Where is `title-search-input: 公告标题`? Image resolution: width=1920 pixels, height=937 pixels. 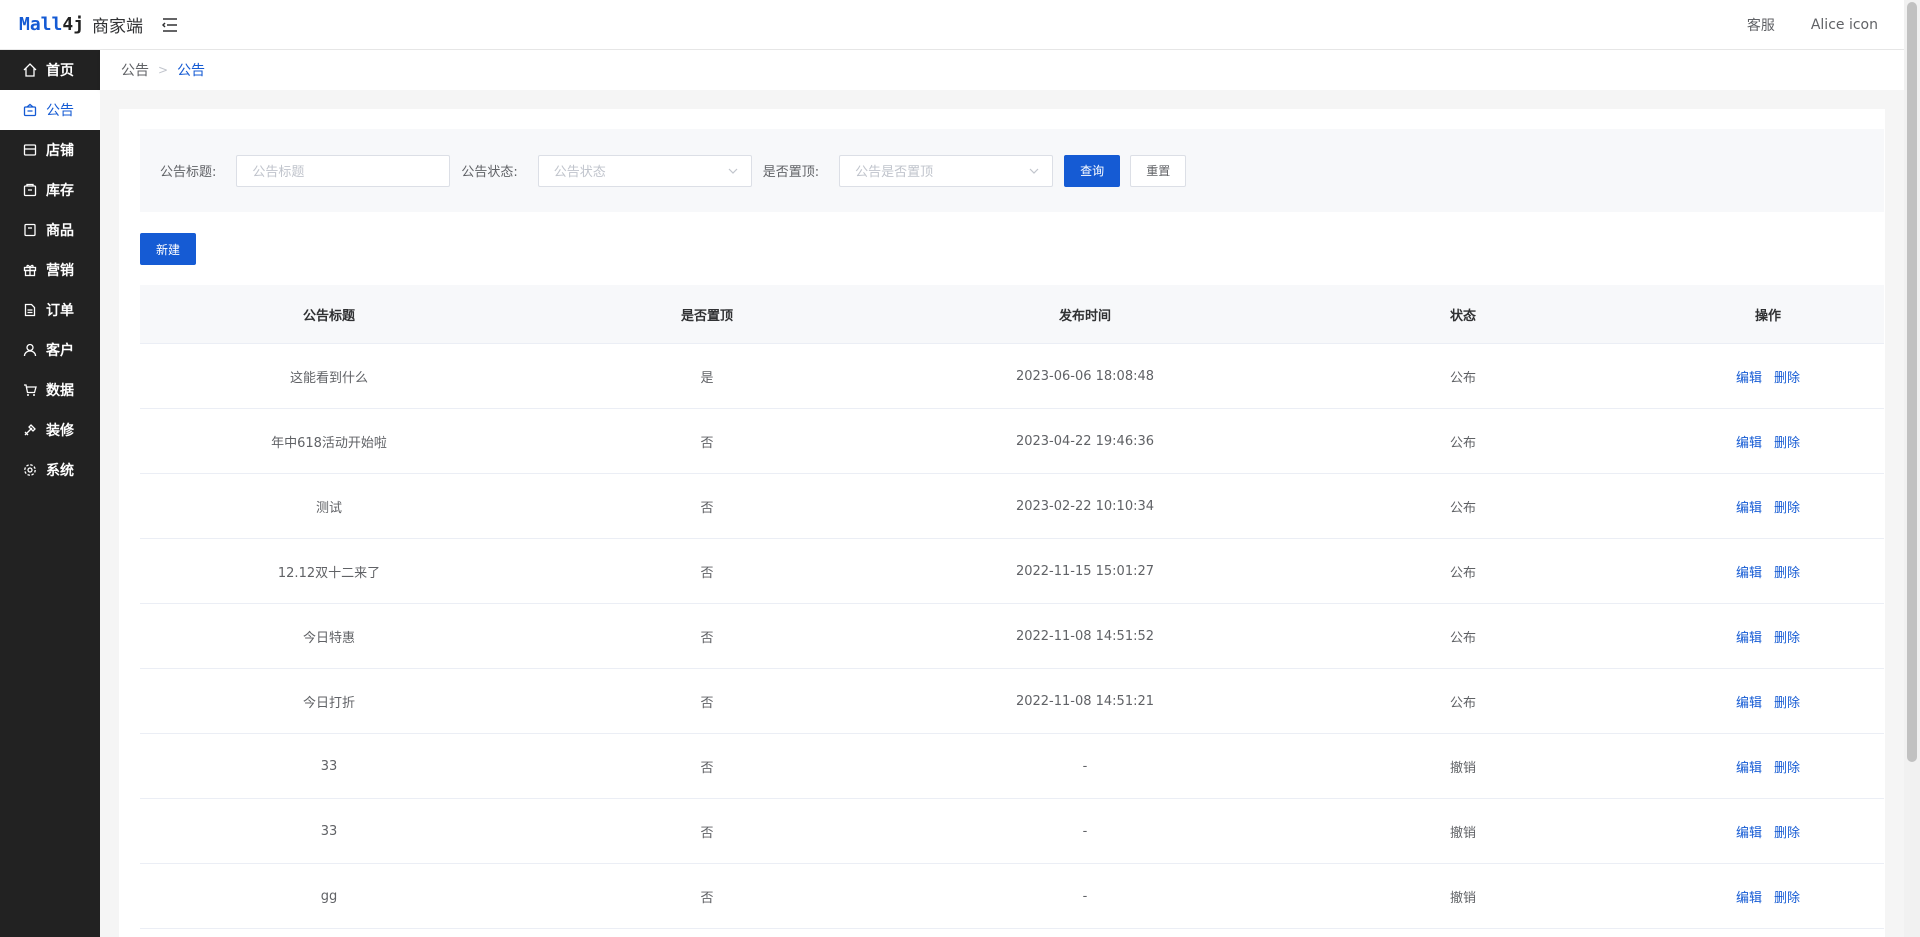
title-search-input: 公告标题 is located at coordinates (343, 170).